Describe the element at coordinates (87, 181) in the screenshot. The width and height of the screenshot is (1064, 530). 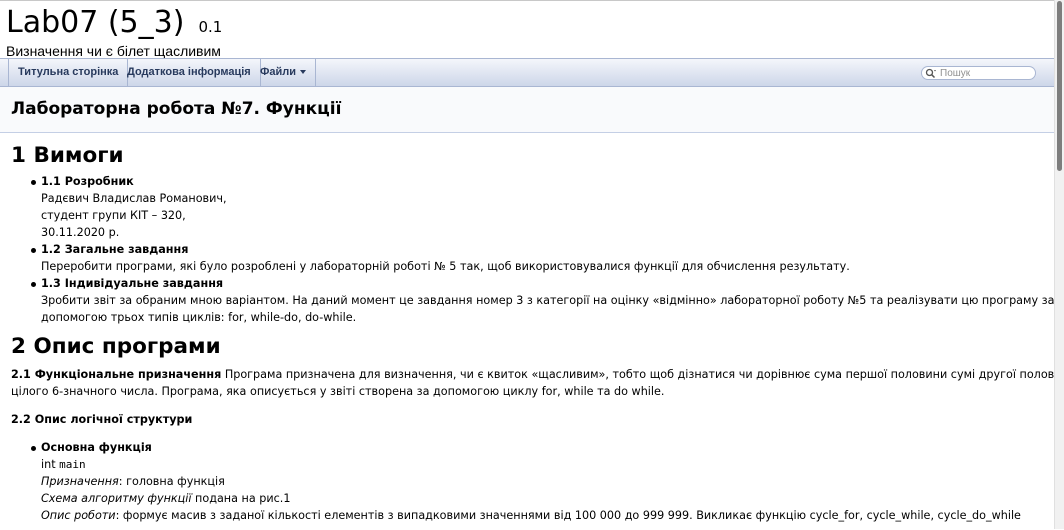
I see `item-label: 1.1 Розробник` at that location.